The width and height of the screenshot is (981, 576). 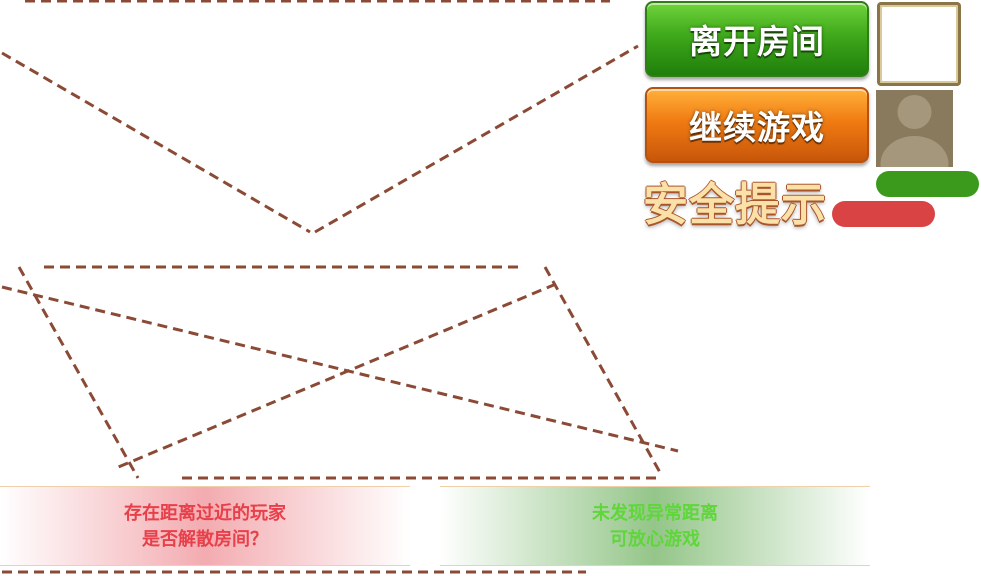 I want to click on warning-line-2: 是否解散房间？, so click(x=205, y=539).